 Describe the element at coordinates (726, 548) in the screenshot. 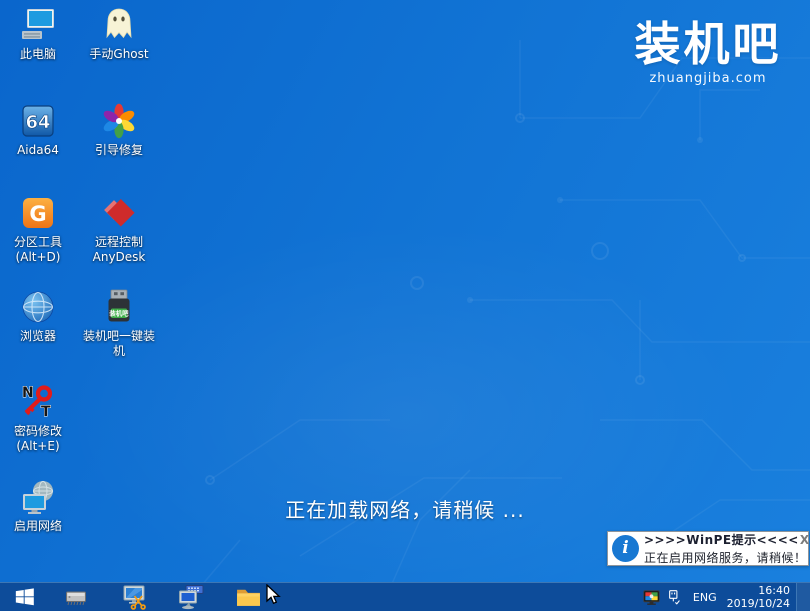

I see `toast-body: >>>>WinPE提示<<<< X 正在启用网络服务，请稍候！` at that location.